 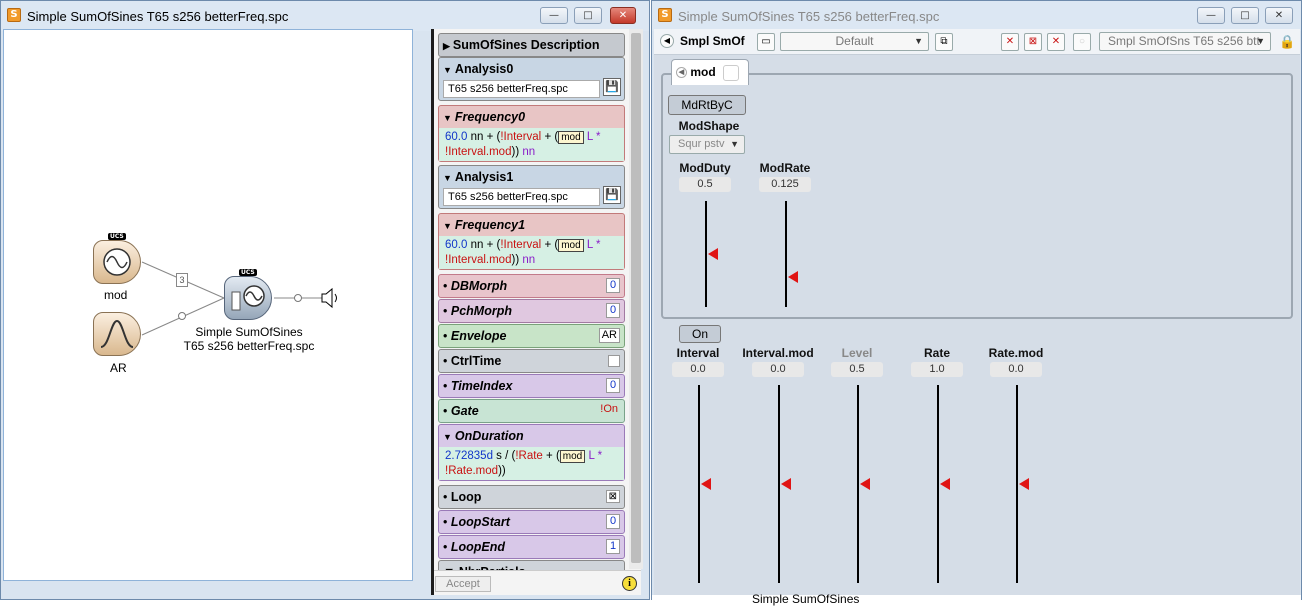 I want to click on analysis0-panel: ▼ Analysis0 T65 s256 betterFreq.spc 💾, so click(x=531, y=79).